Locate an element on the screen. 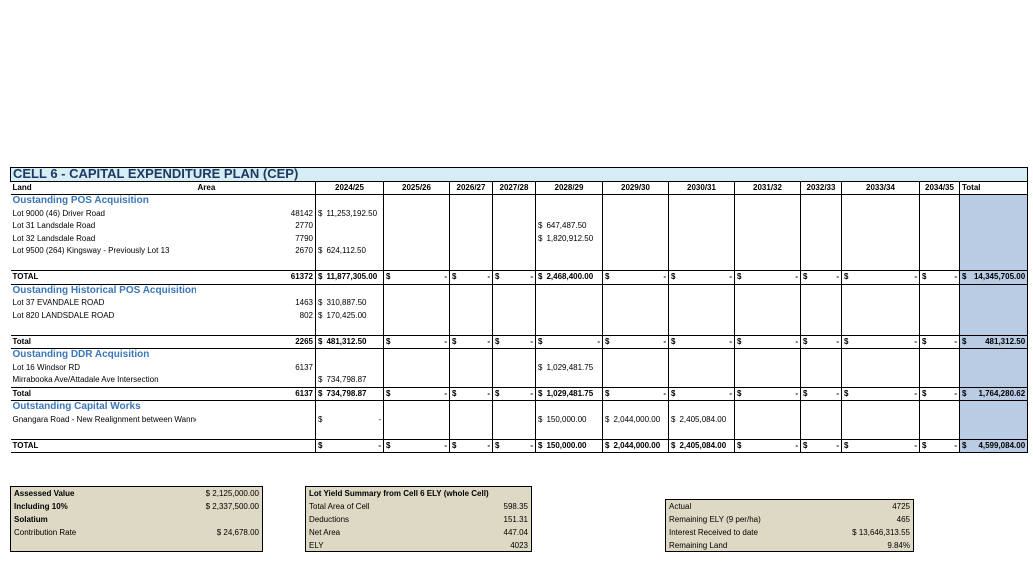  table-title: CELL 6 - CAPITAL EXPENDITURE PLAN (CEP) is located at coordinates (519, 174).